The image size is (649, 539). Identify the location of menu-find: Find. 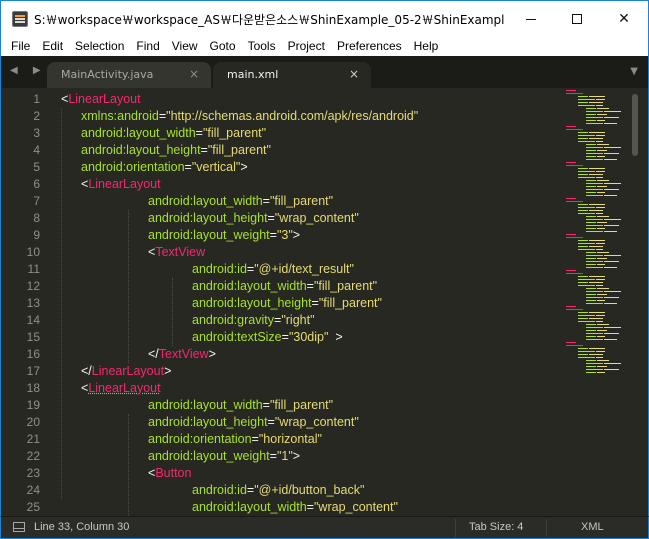
(147, 46).